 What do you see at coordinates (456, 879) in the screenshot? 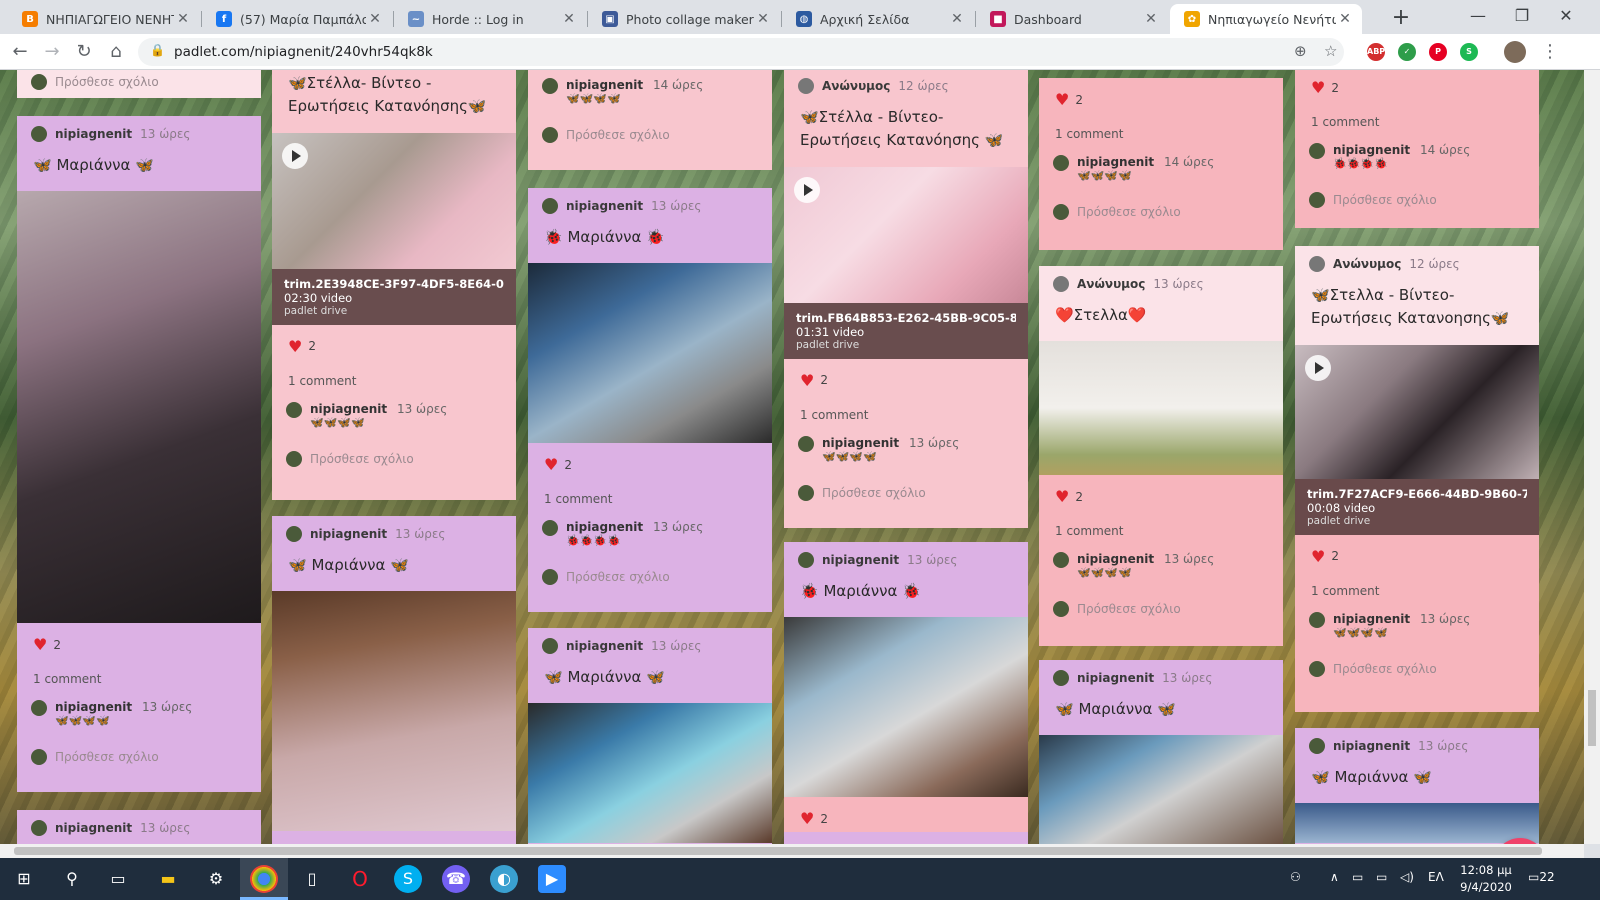
I see `viber-icon: ☎` at bounding box center [456, 879].